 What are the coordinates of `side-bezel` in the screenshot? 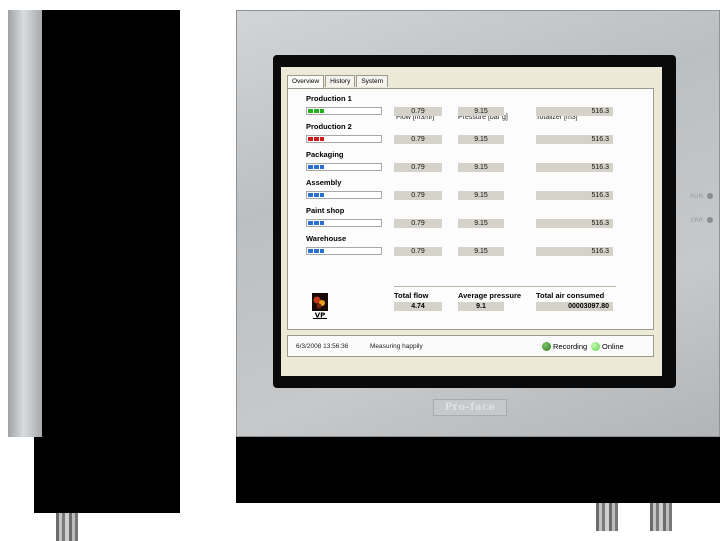 It's located at (25, 223).